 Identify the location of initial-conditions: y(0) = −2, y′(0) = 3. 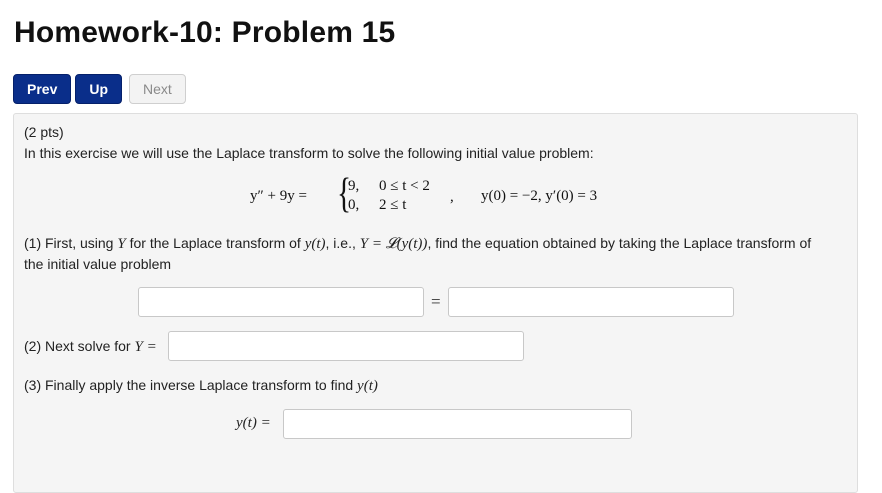
(539, 196).